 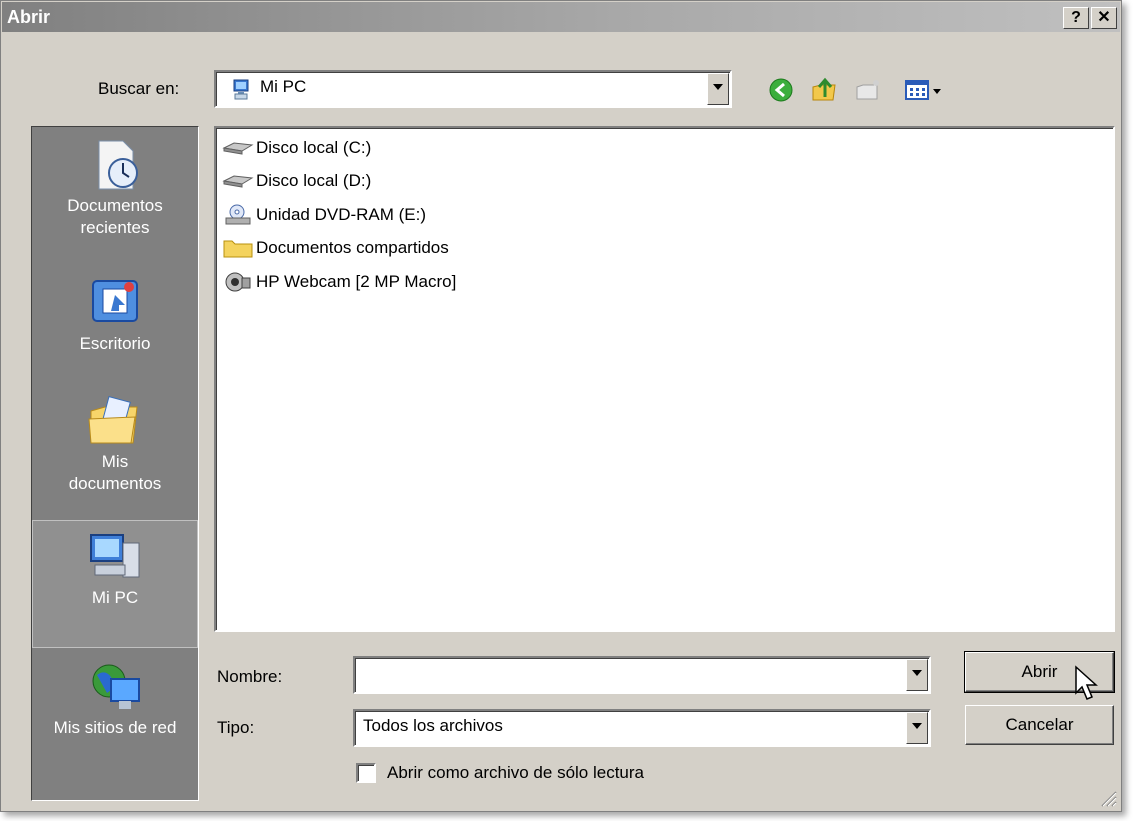 I want to click on dialog-title: Abrir, so click(x=29, y=17).